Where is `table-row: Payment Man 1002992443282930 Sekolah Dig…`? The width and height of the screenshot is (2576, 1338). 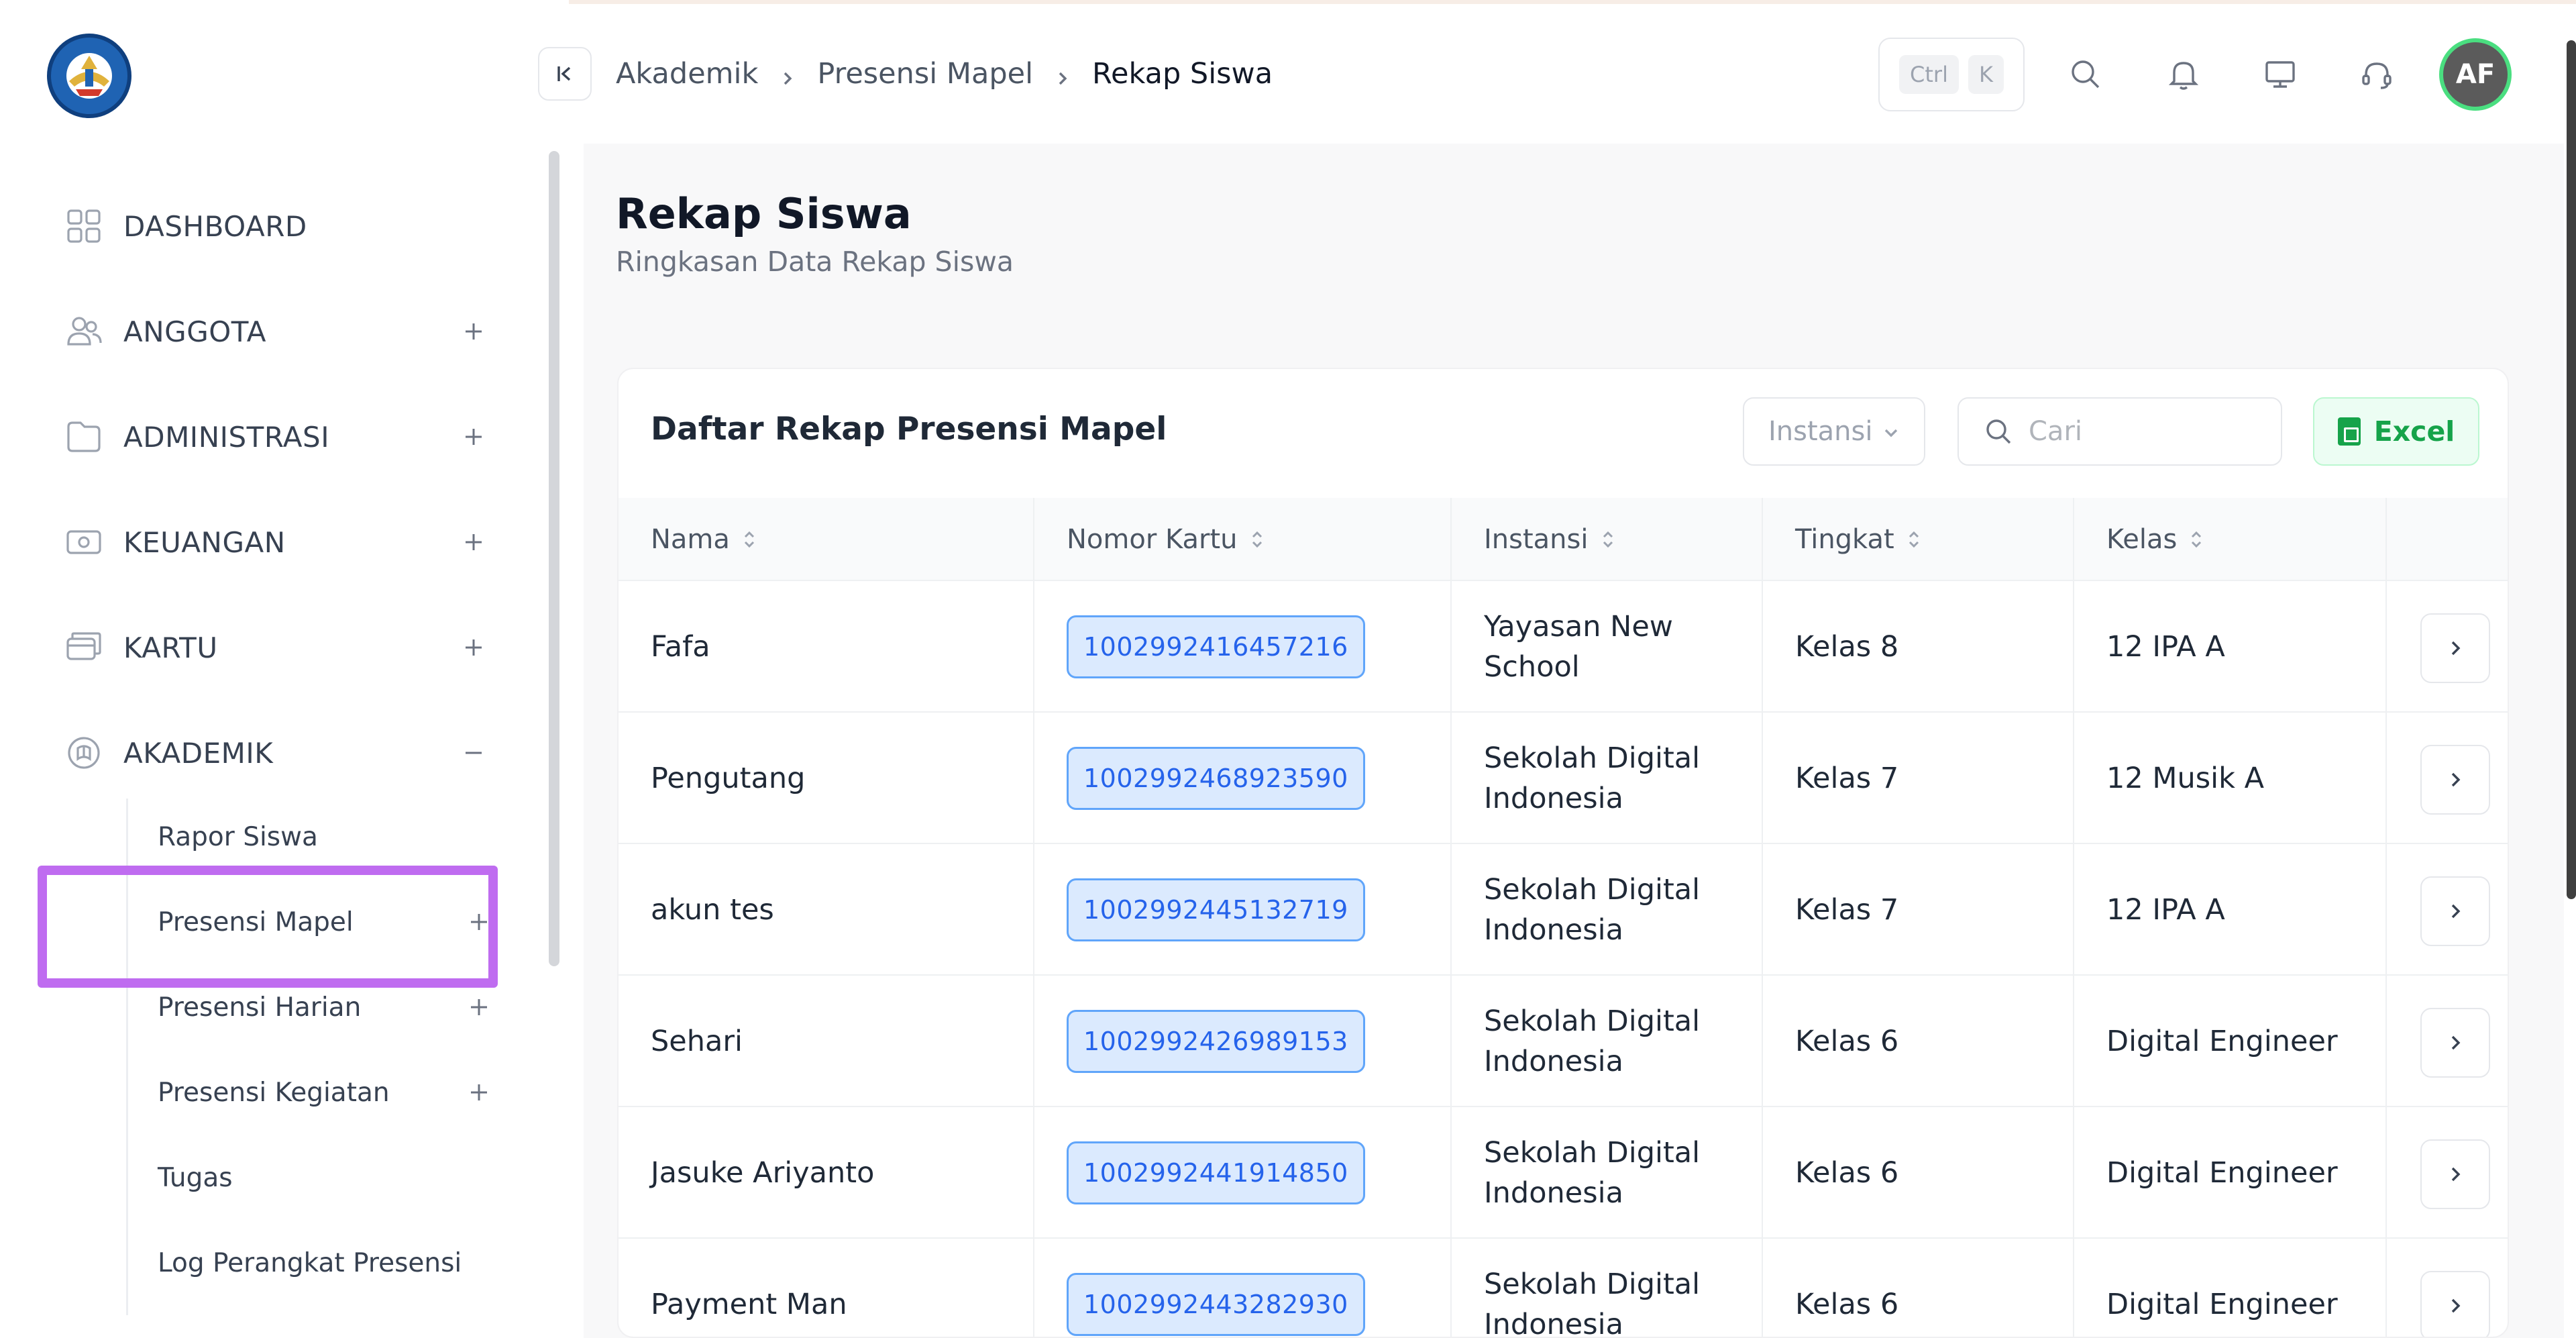
table-row: Payment Man 1002992443282930 Sekolah Dig… is located at coordinates (1563, 1288).